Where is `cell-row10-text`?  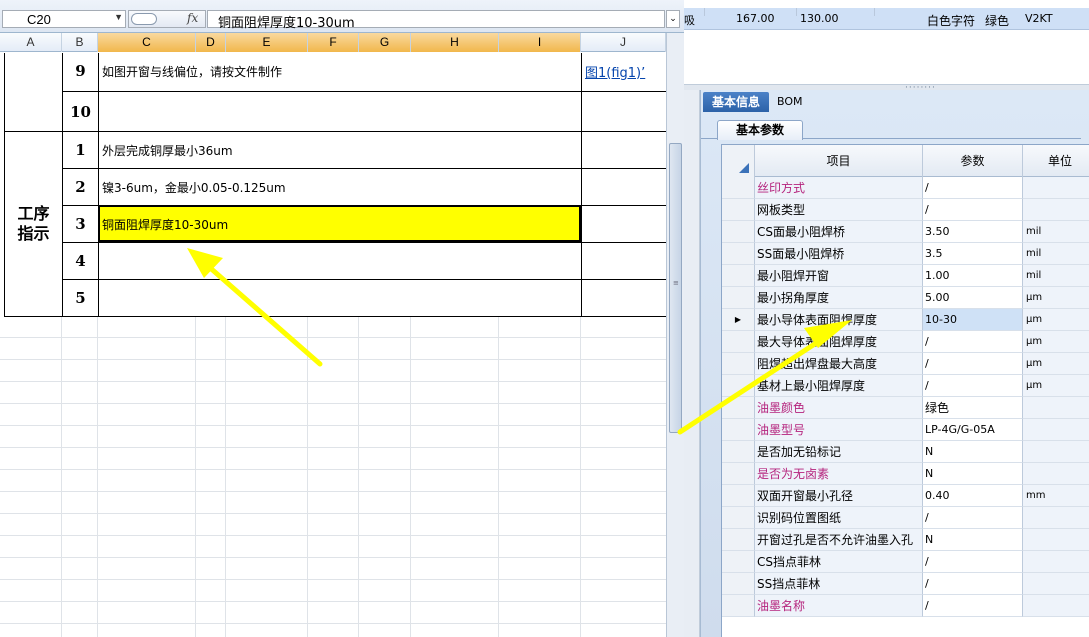 cell-row10-text is located at coordinates (340, 111).